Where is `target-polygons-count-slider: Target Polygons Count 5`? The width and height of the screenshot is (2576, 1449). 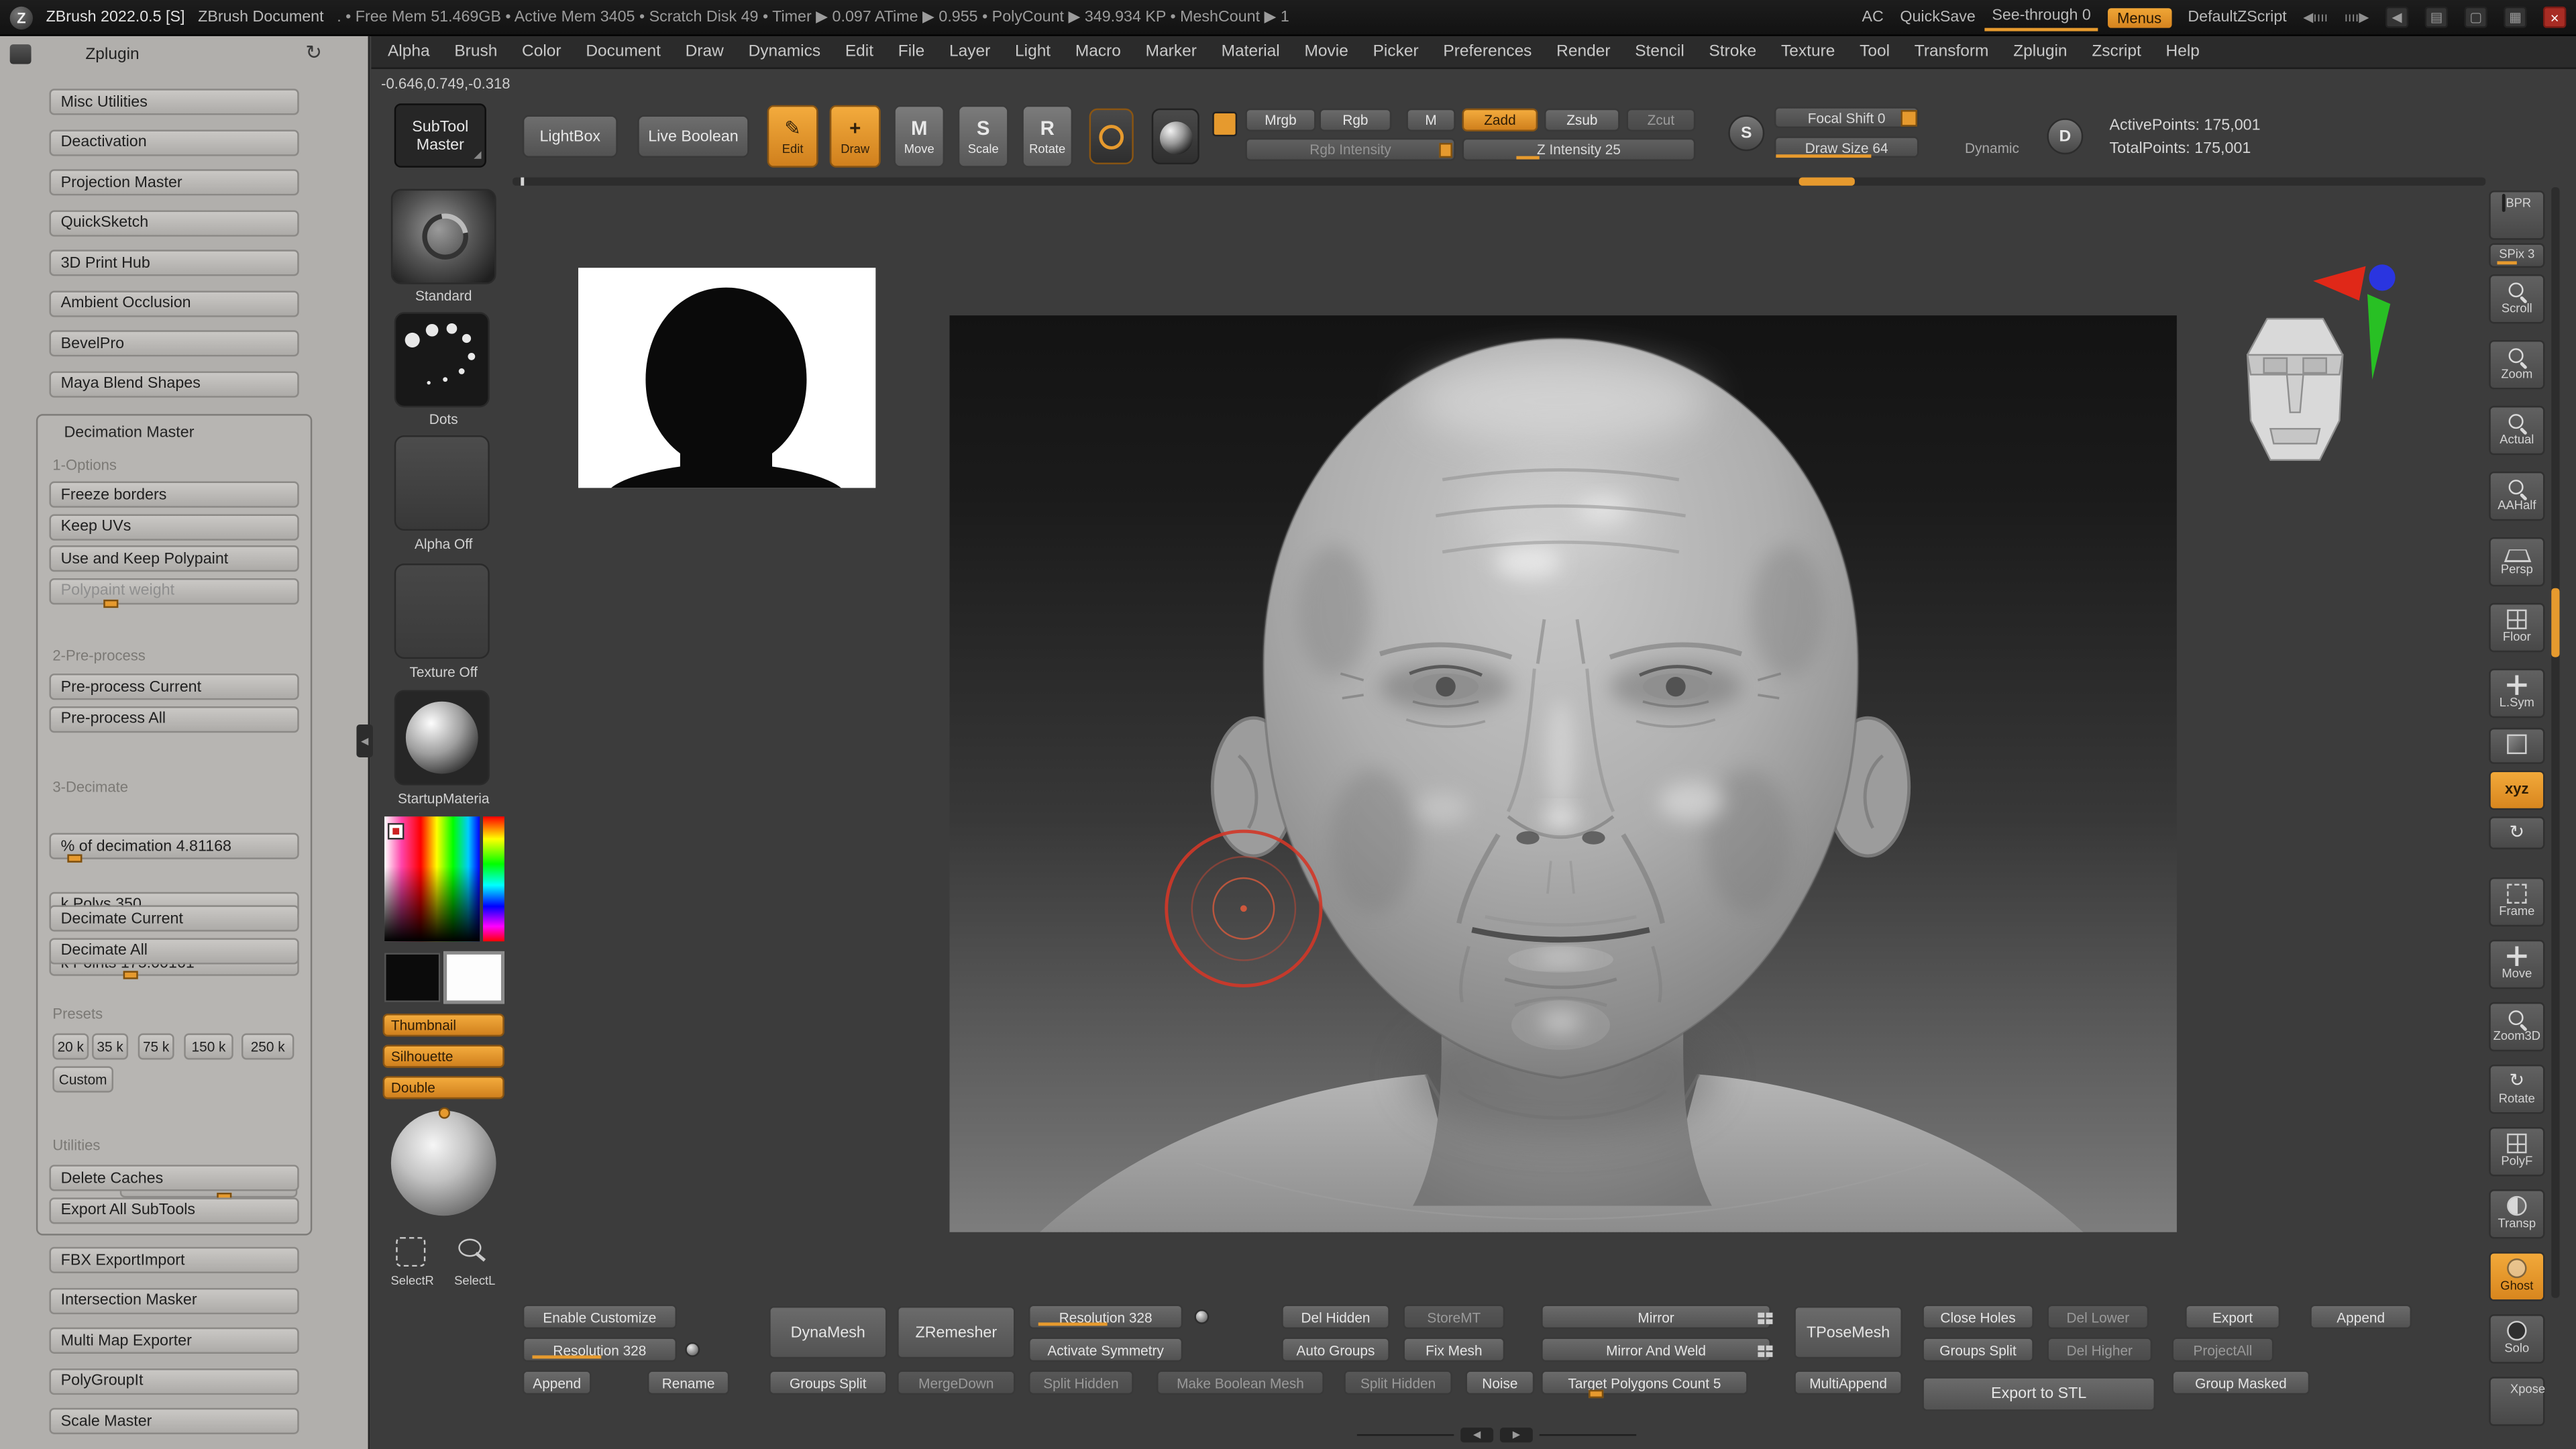
target-polygons-count-slider: Target Polygons Count 5 is located at coordinates (1644, 1384).